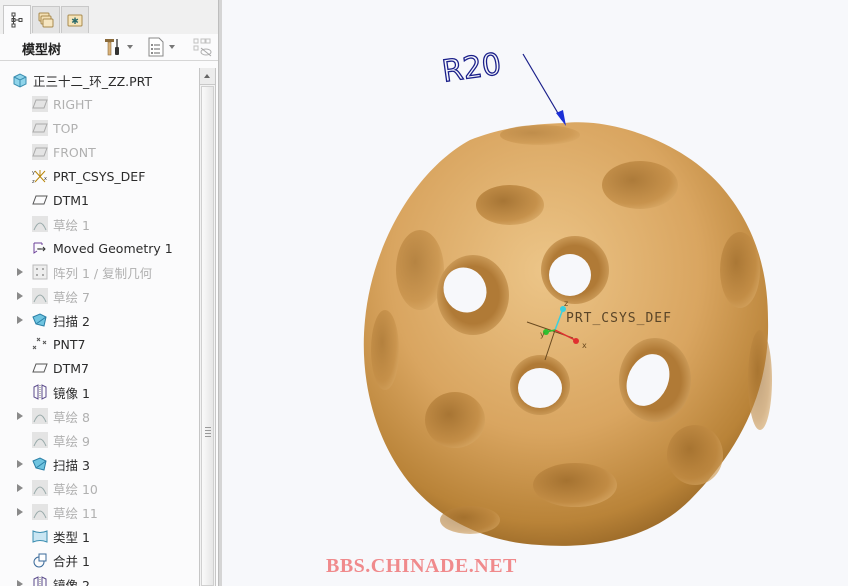 This screenshot has width=848, height=586. I want to click on dimension-text: R20, so click(471, 67).